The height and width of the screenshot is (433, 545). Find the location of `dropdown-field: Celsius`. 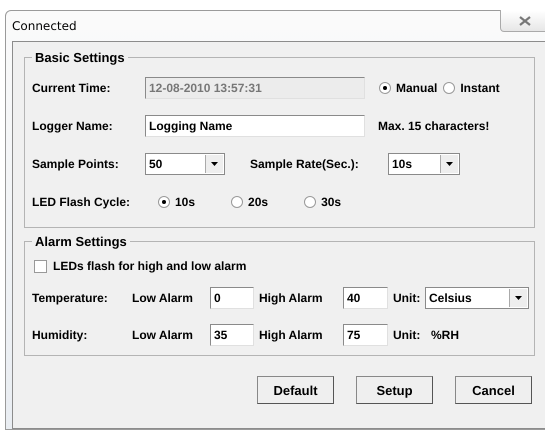

dropdown-field: Celsius is located at coordinates (477, 297).